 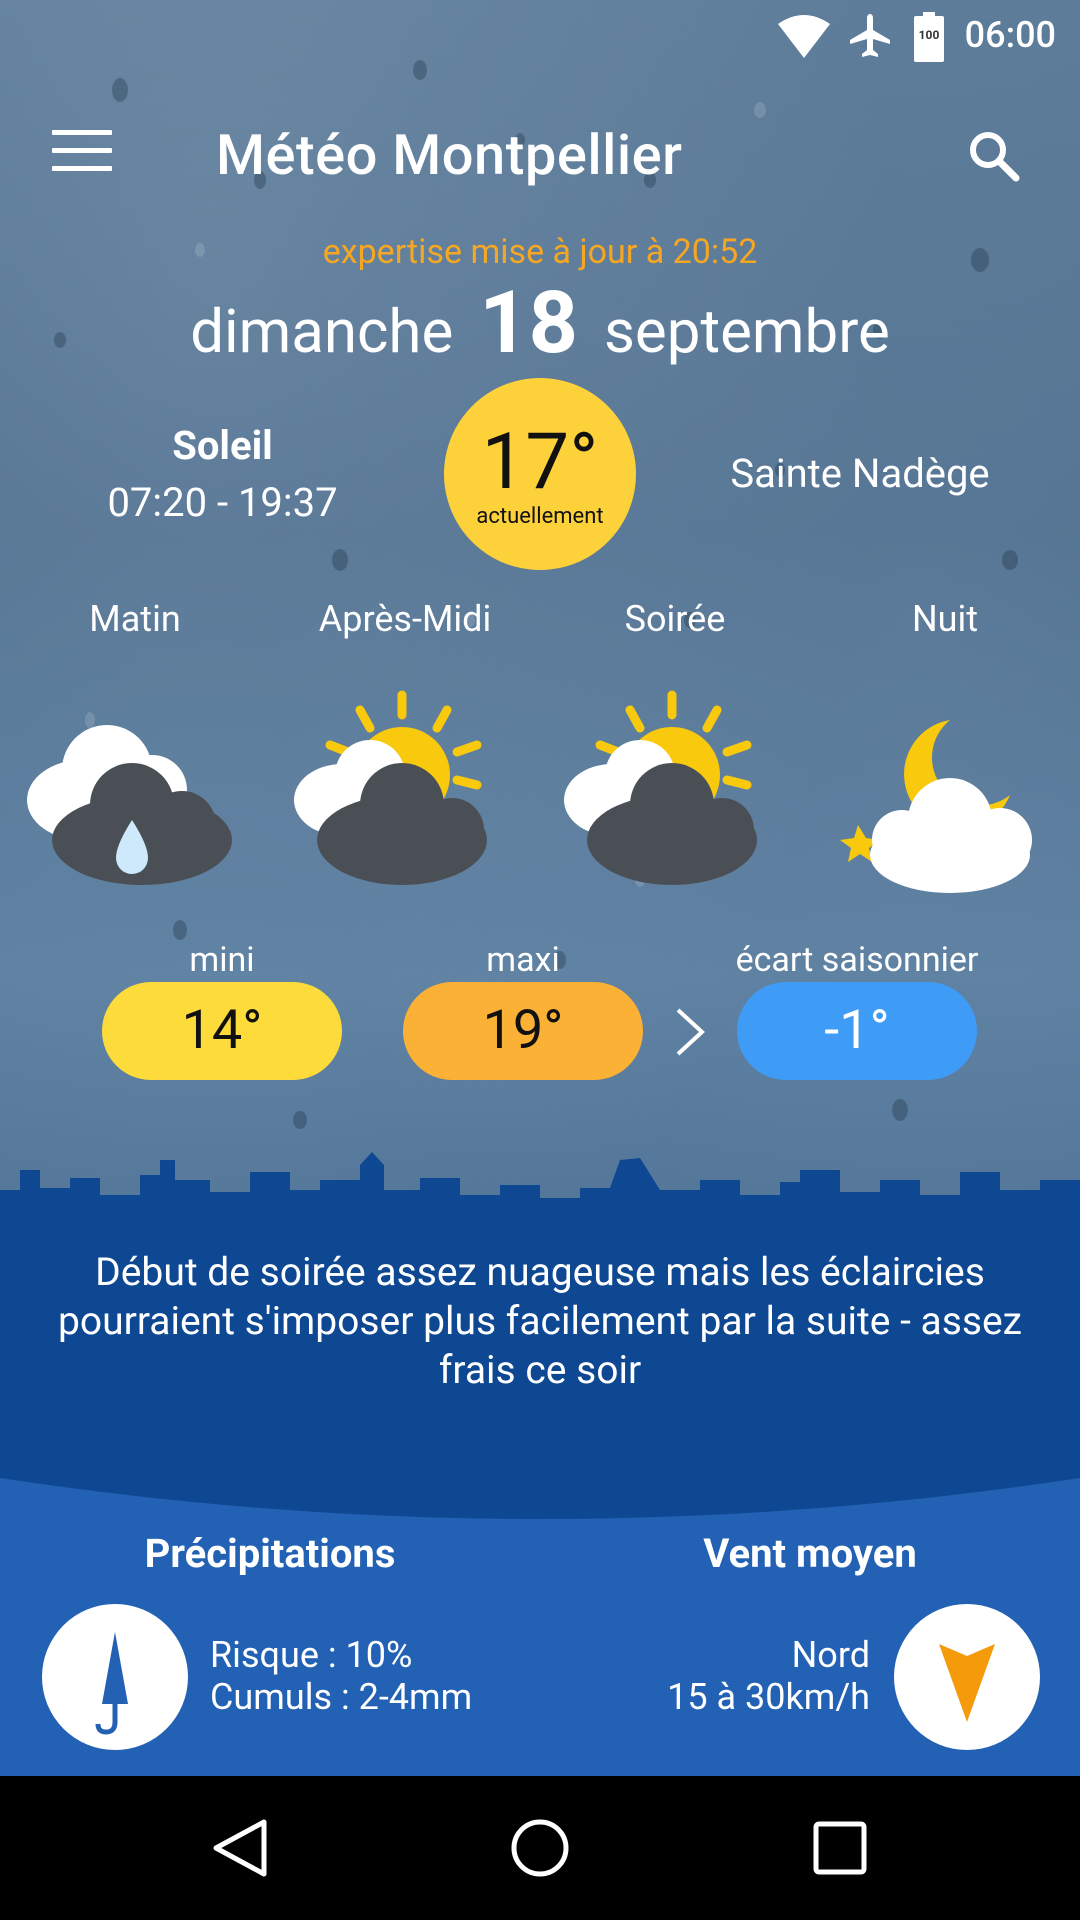 I want to click on wind-button, so click(x=967, y=1677).